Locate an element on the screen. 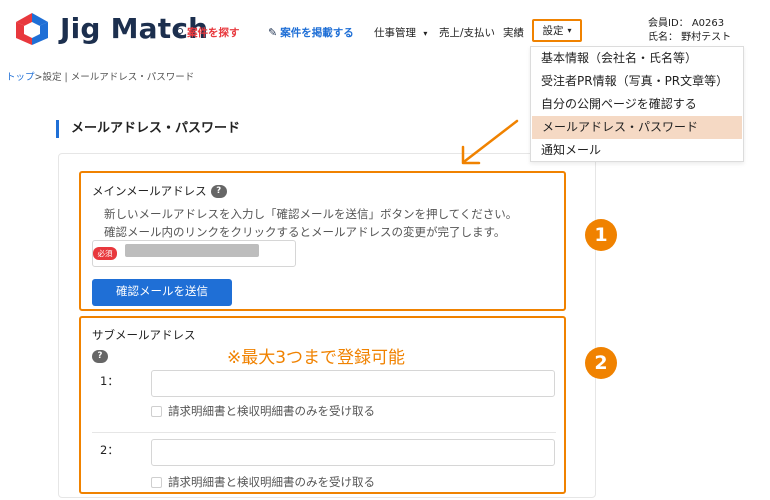 The width and height of the screenshot is (770, 500). search-icon: ⚲ is located at coordinates (180, 32).